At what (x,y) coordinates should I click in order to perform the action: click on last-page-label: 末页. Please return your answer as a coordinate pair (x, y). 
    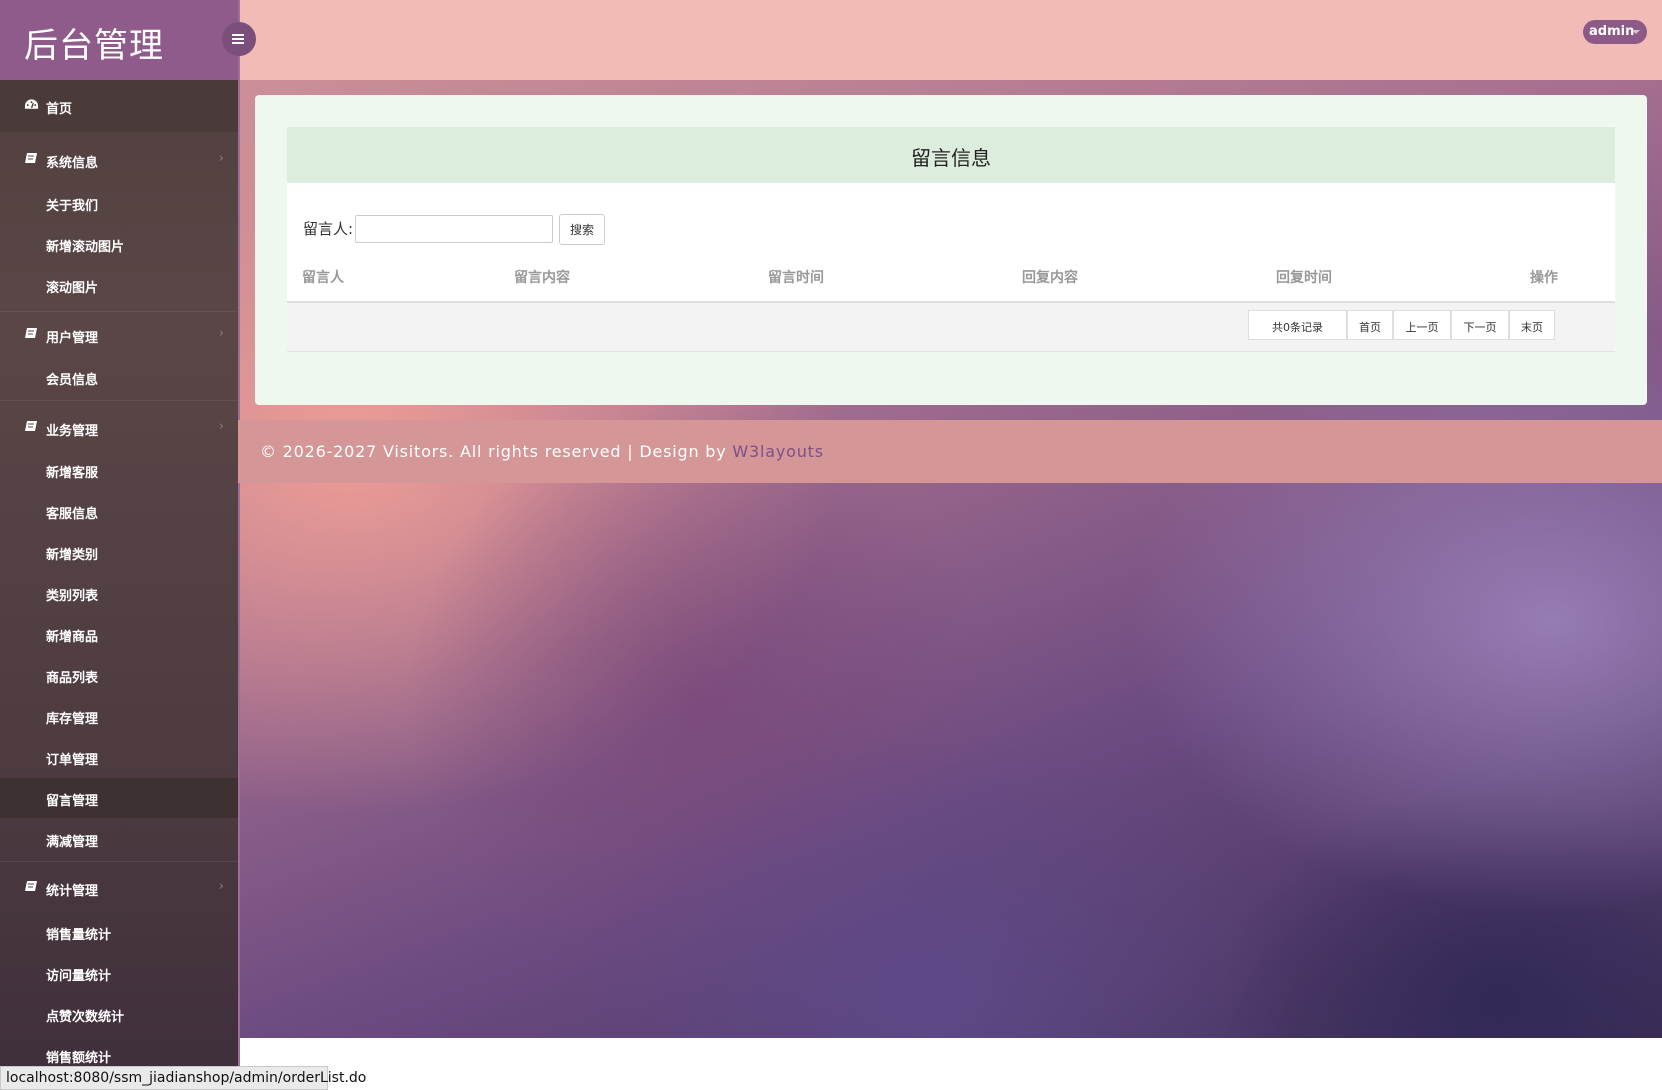
    Looking at the image, I should click on (1532, 327).